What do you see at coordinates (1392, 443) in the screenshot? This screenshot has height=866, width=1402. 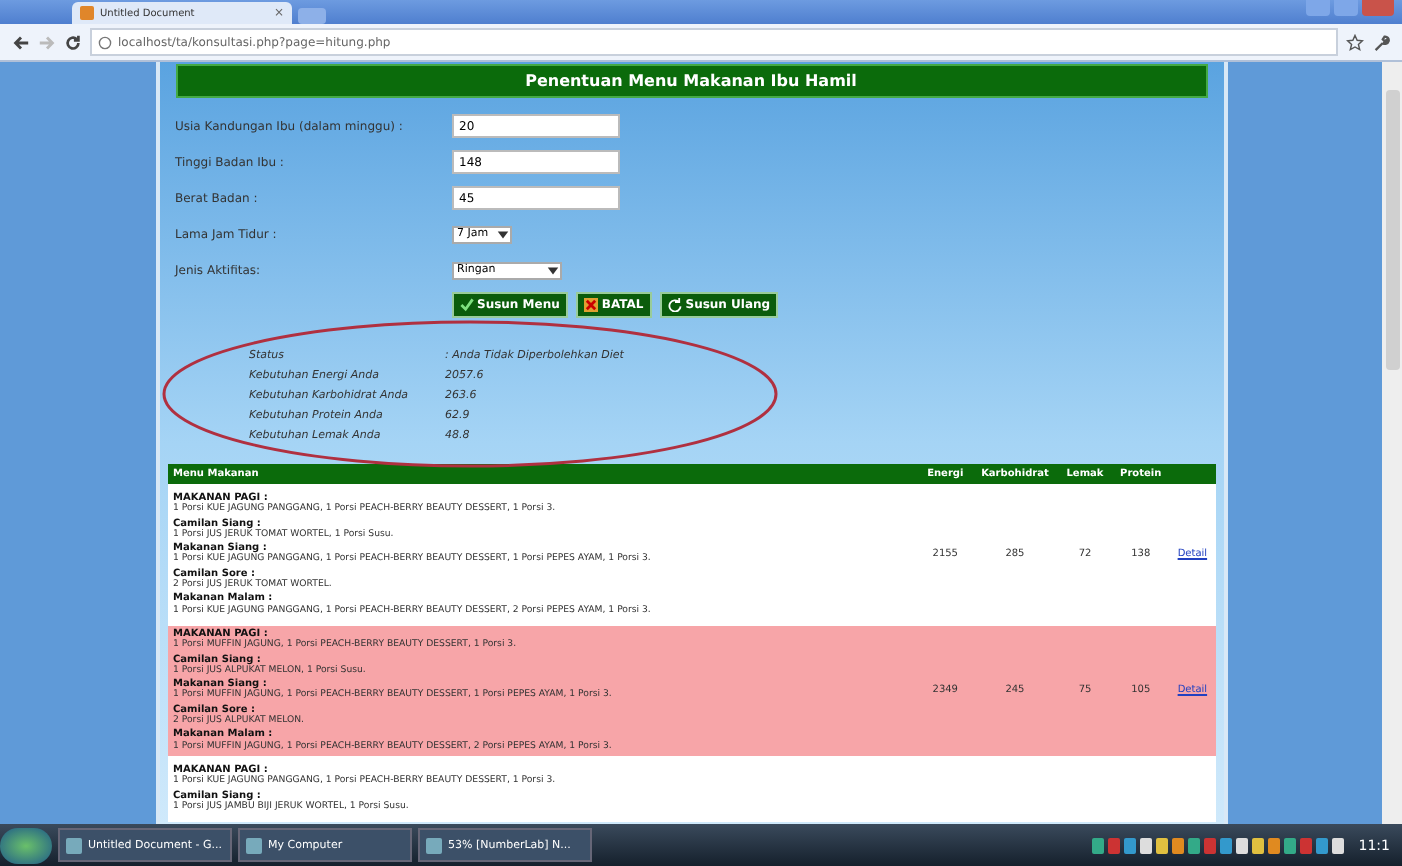 I see `scrollbar` at bounding box center [1392, 443].